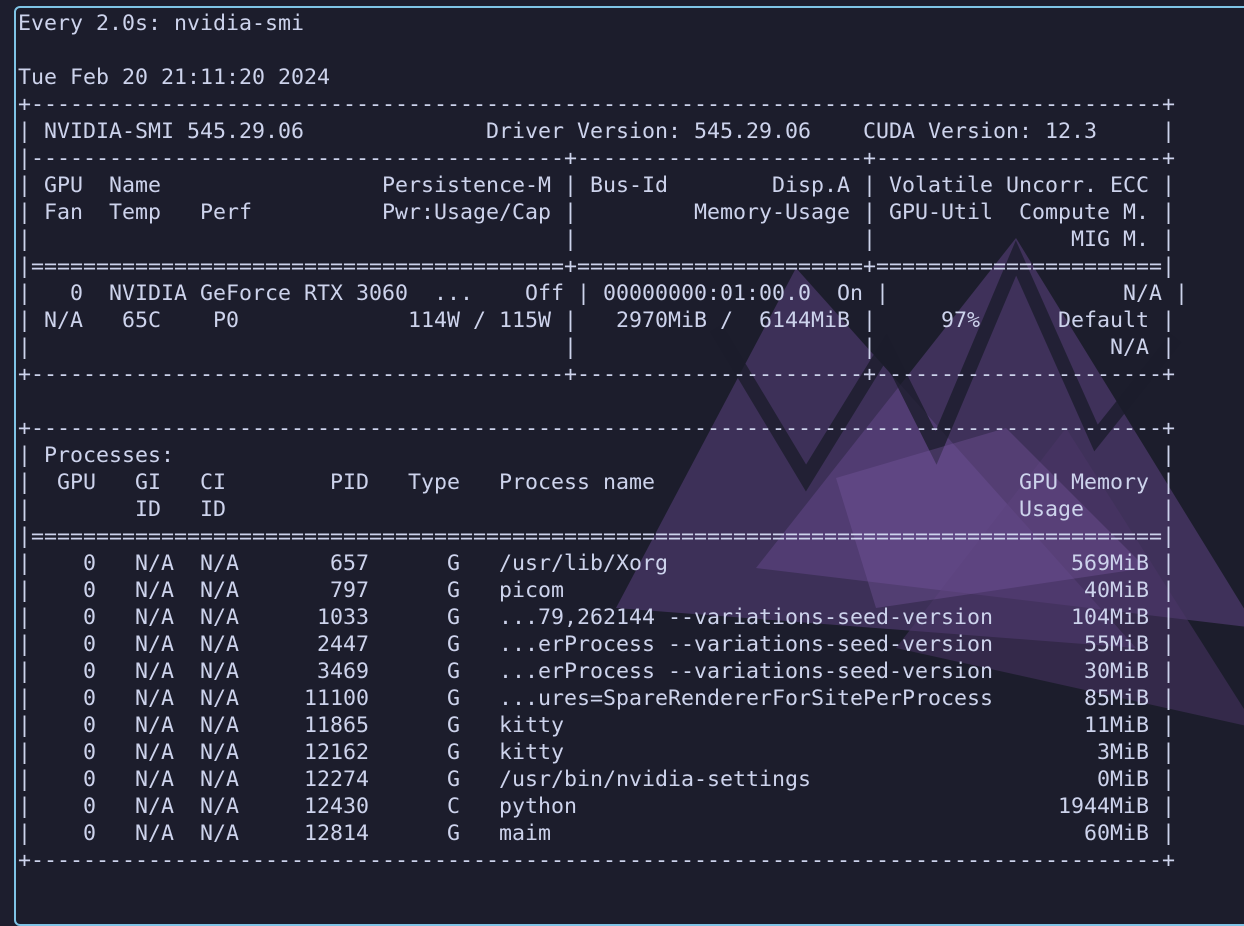 This screenshot has height=926, width=1244. I want to click on process-row: | 0 N/A N/A 12162 G kitty 3MiB |, so click(597, 752).